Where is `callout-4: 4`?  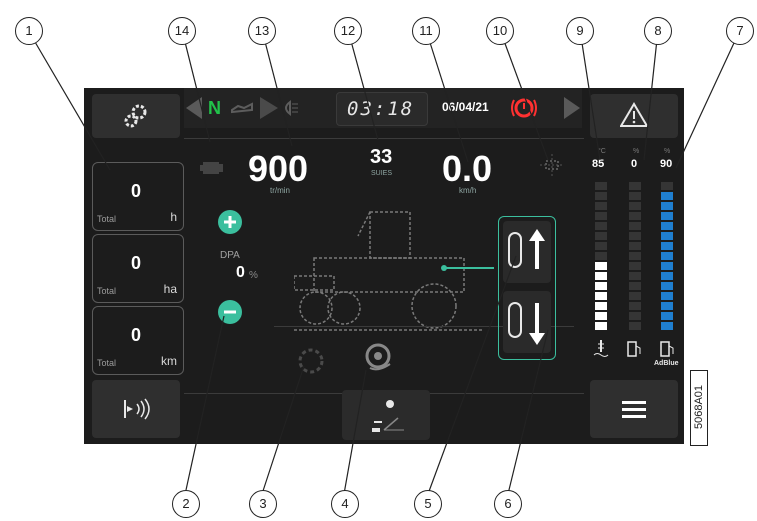
callout-4: 4 is located at coordinates (345, 504).